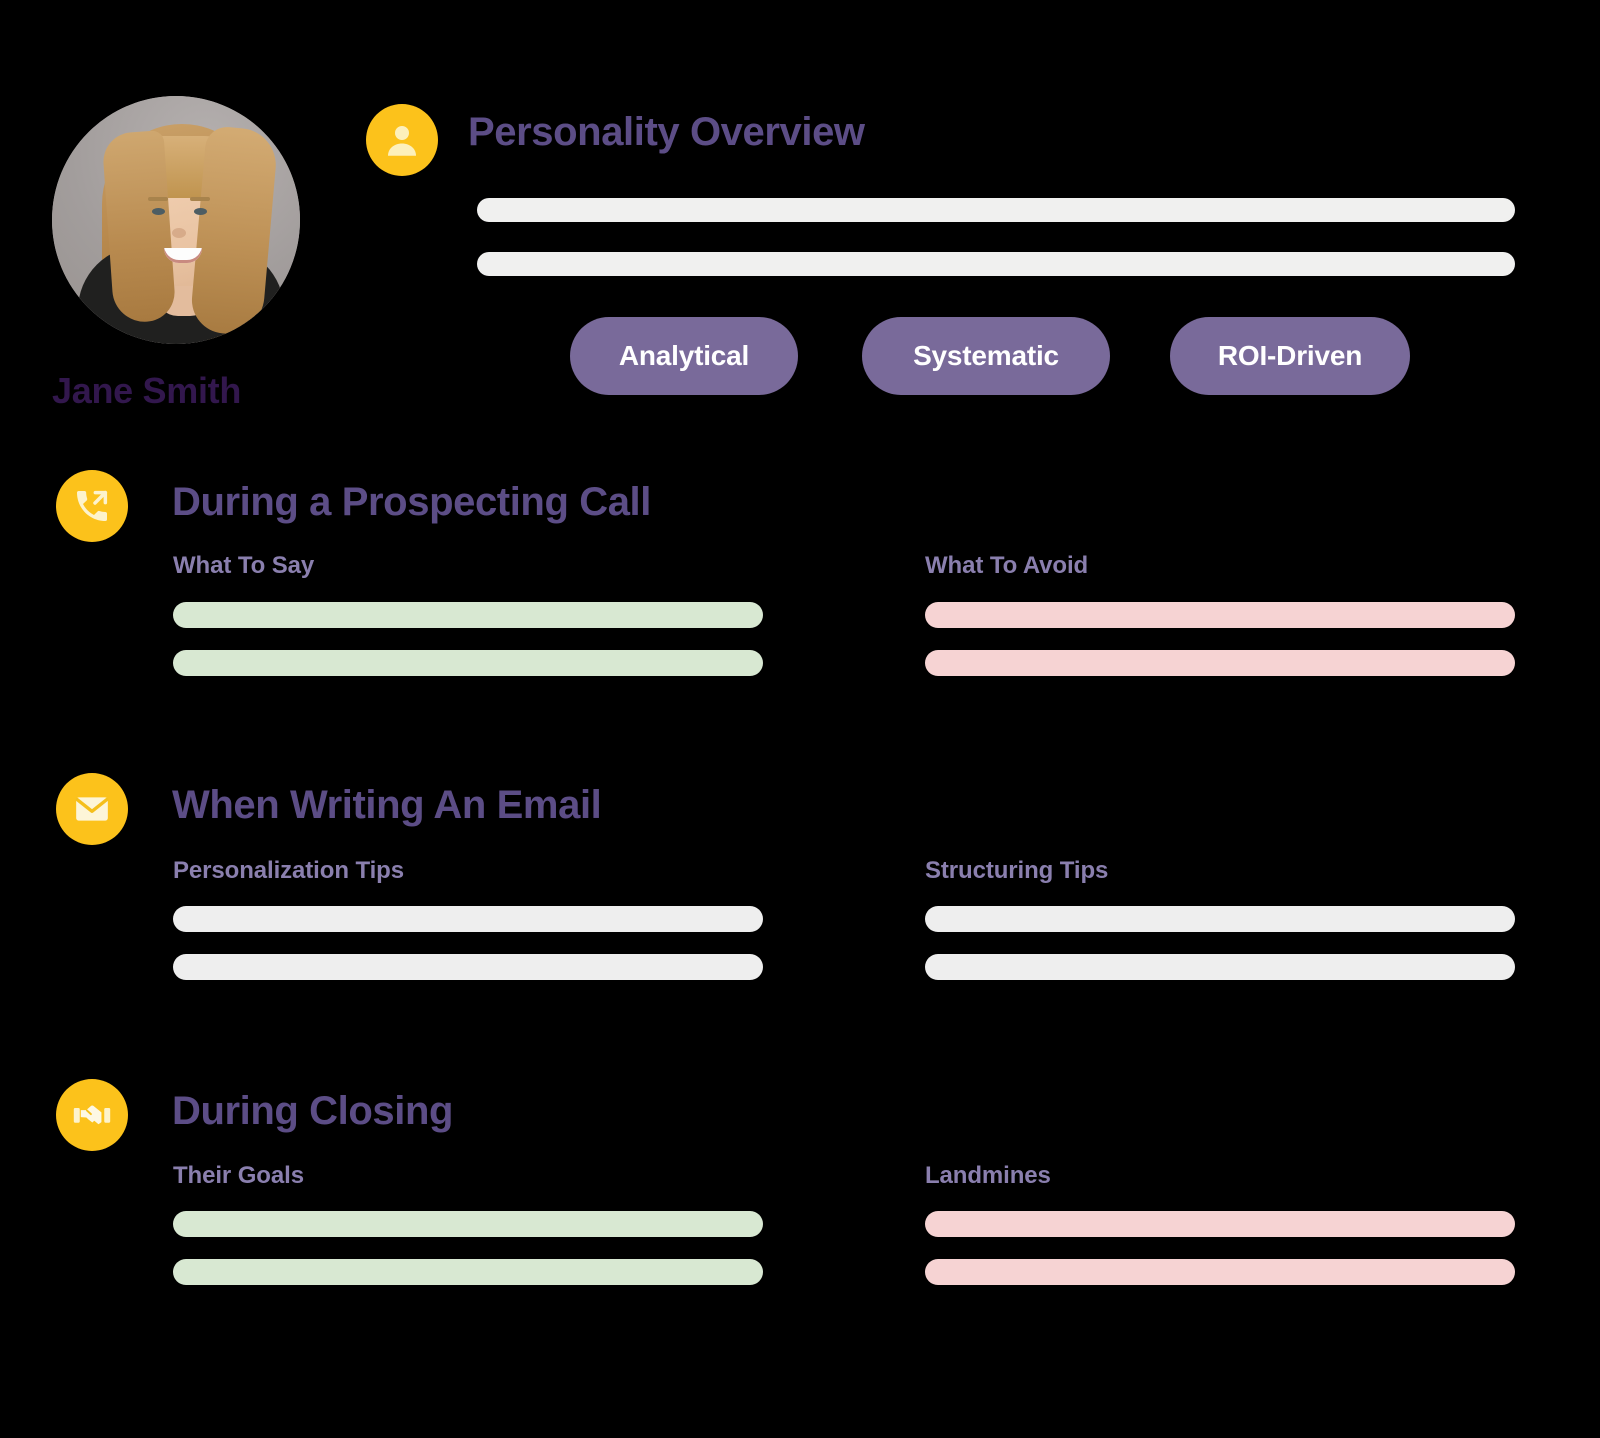 The image size is (1600, 1438). Describe the element at coordinates (1017, 870) in the screenshot. I see `subheading-structuring-tips: Structuring Tips` at that location.